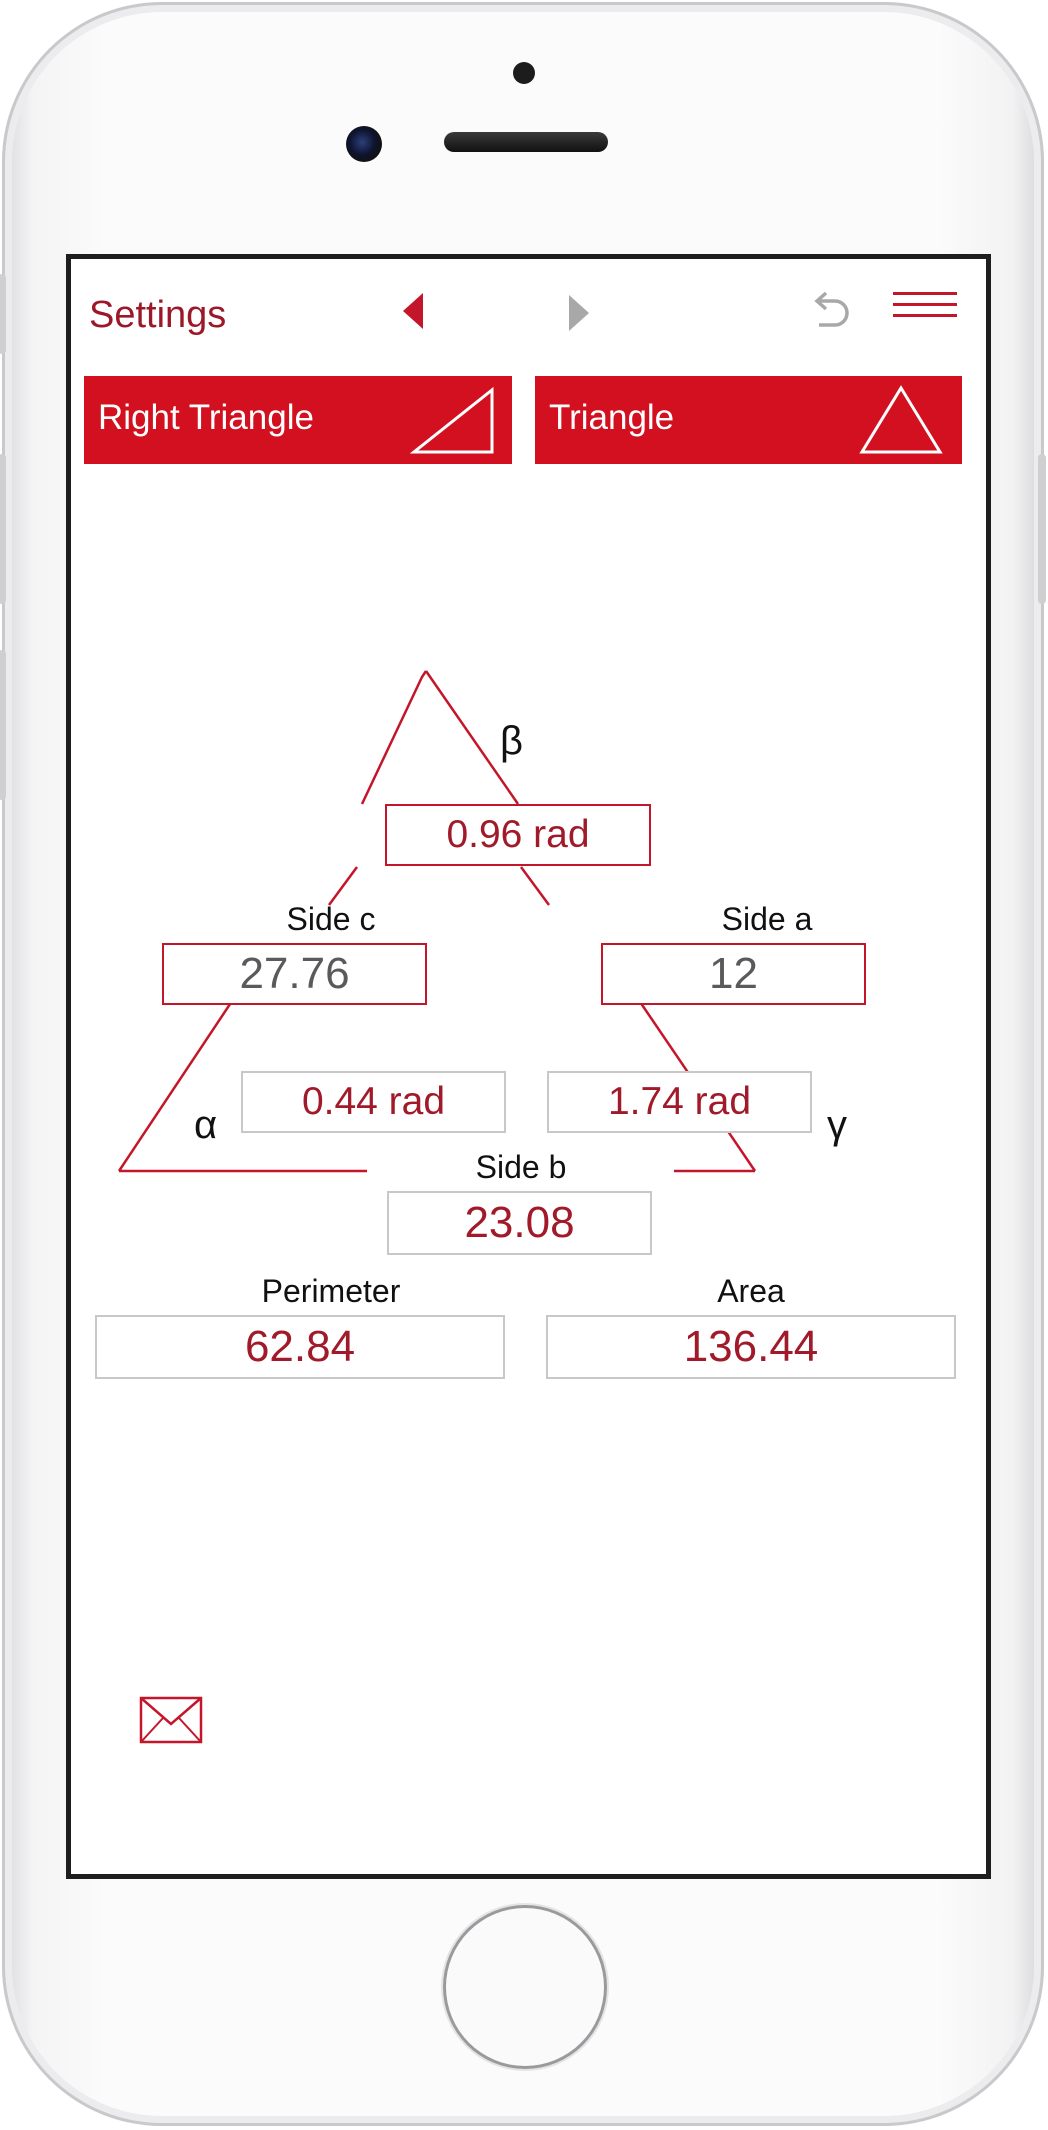  What do you see at coordinates (767, 919) in the screenshot?
I see `side-a-label: Side a` at bounding box center [767, 919].